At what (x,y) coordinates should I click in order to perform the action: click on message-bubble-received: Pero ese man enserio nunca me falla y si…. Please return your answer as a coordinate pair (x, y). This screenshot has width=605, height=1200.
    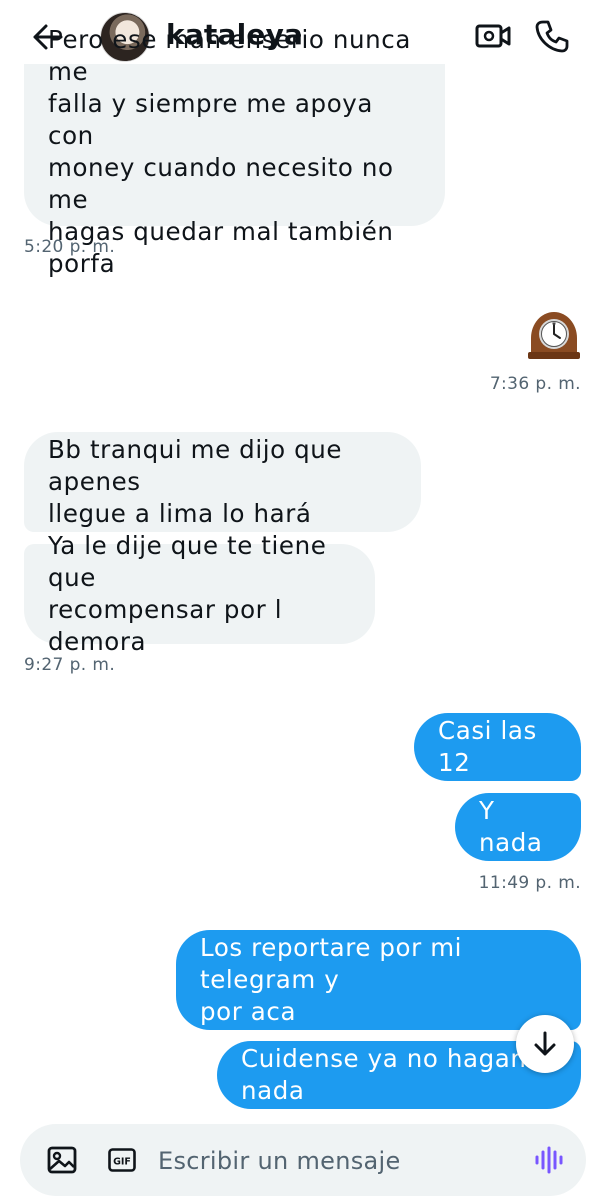
    Looking at the image, I should click on (234, 151).